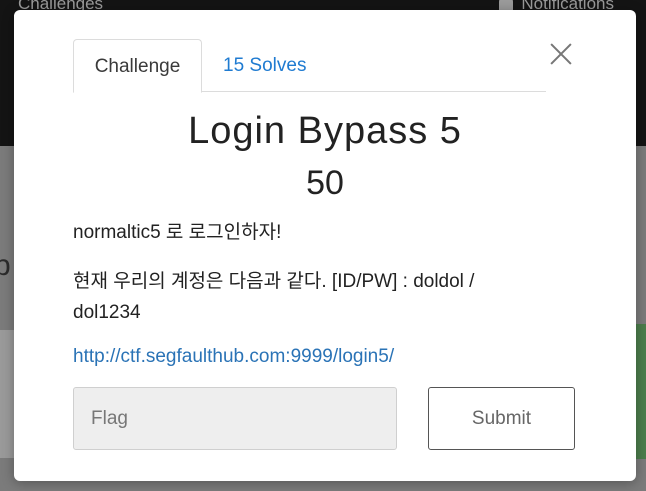  Describe the element at coordinates (325, 183) in the screenshot. I see `challenge-points: 50` at that location.